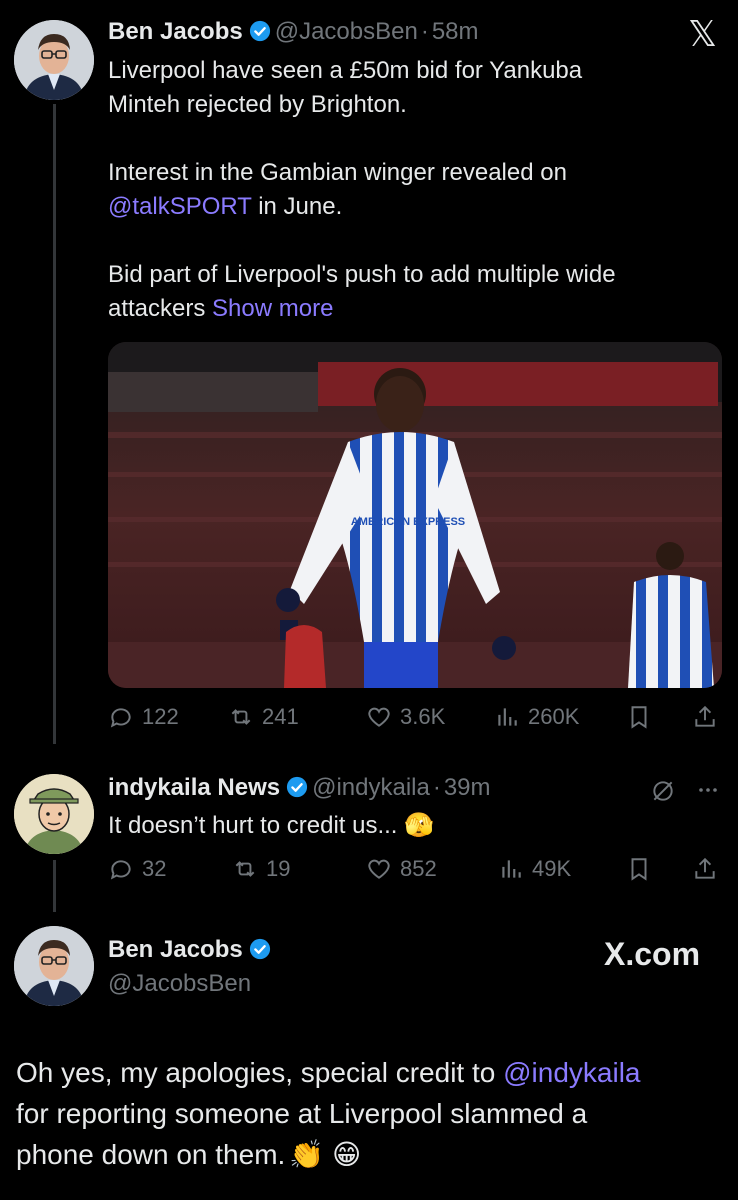 This screenshot has height=1200, width=738. I want to click on more-dots-icon, so click(708, 790).